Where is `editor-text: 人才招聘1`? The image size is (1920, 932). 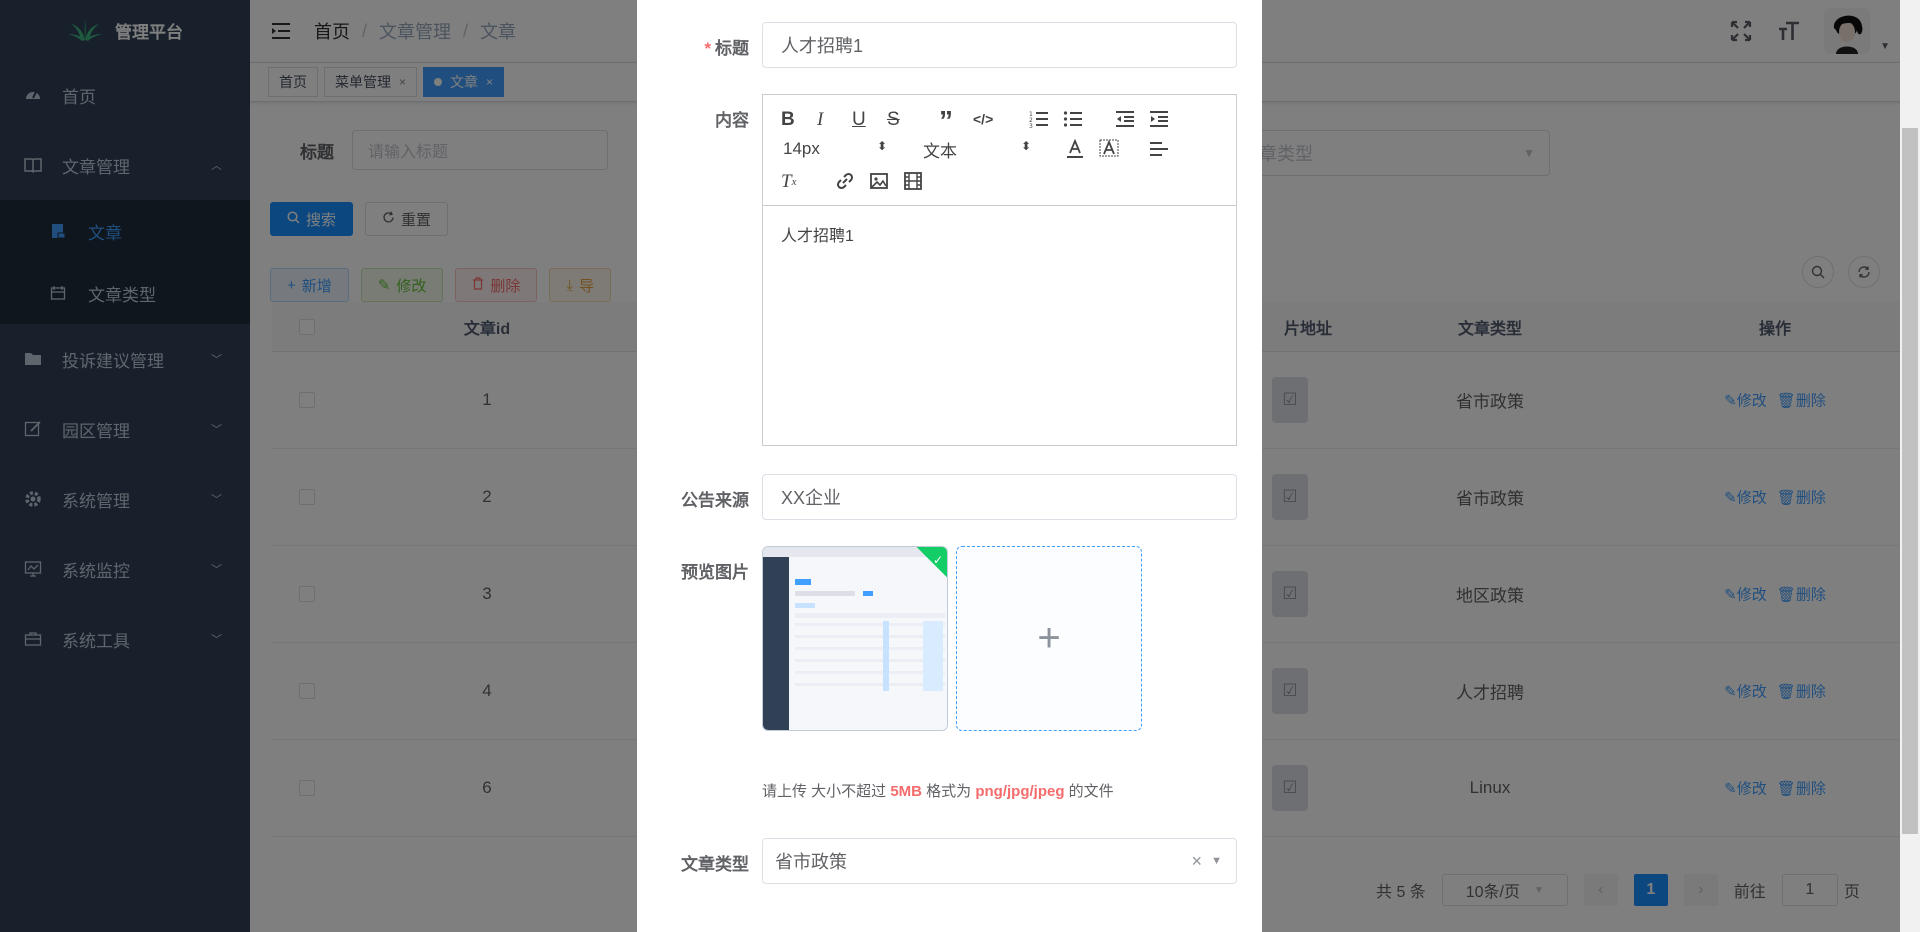 editor-text: 人才招聘1 is located at coordinates (817, 236).